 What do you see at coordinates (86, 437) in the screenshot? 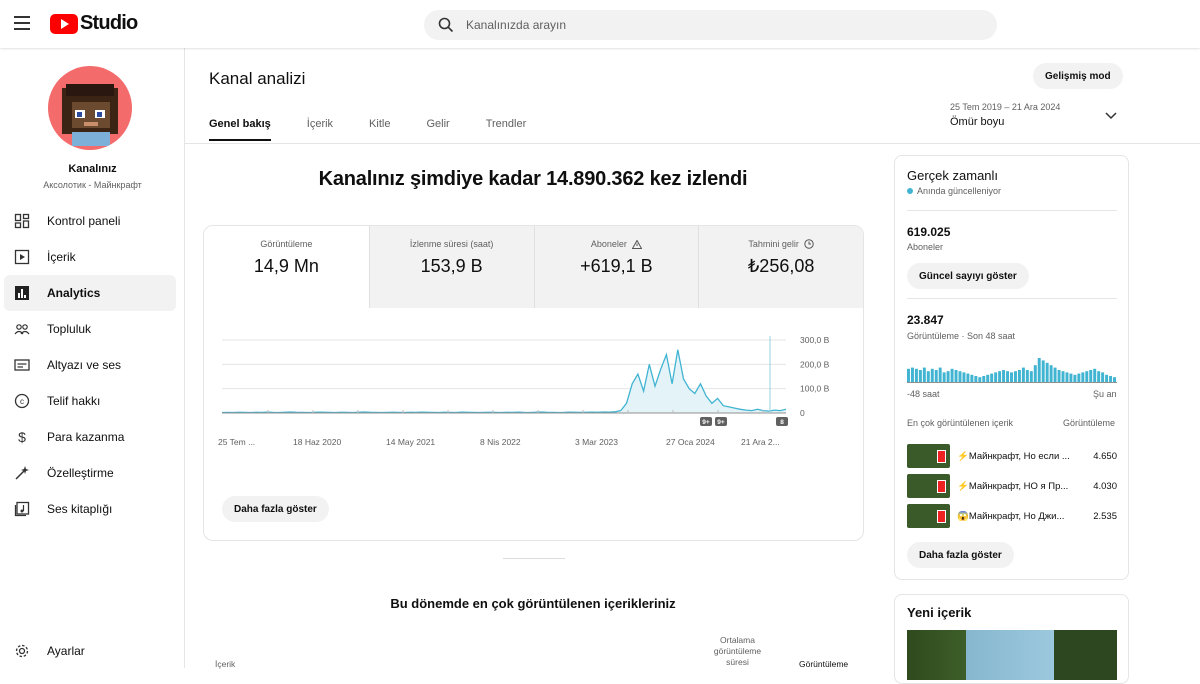
I see `sidebar-item-label: Para kazanma` at bounding box center [86, 437].